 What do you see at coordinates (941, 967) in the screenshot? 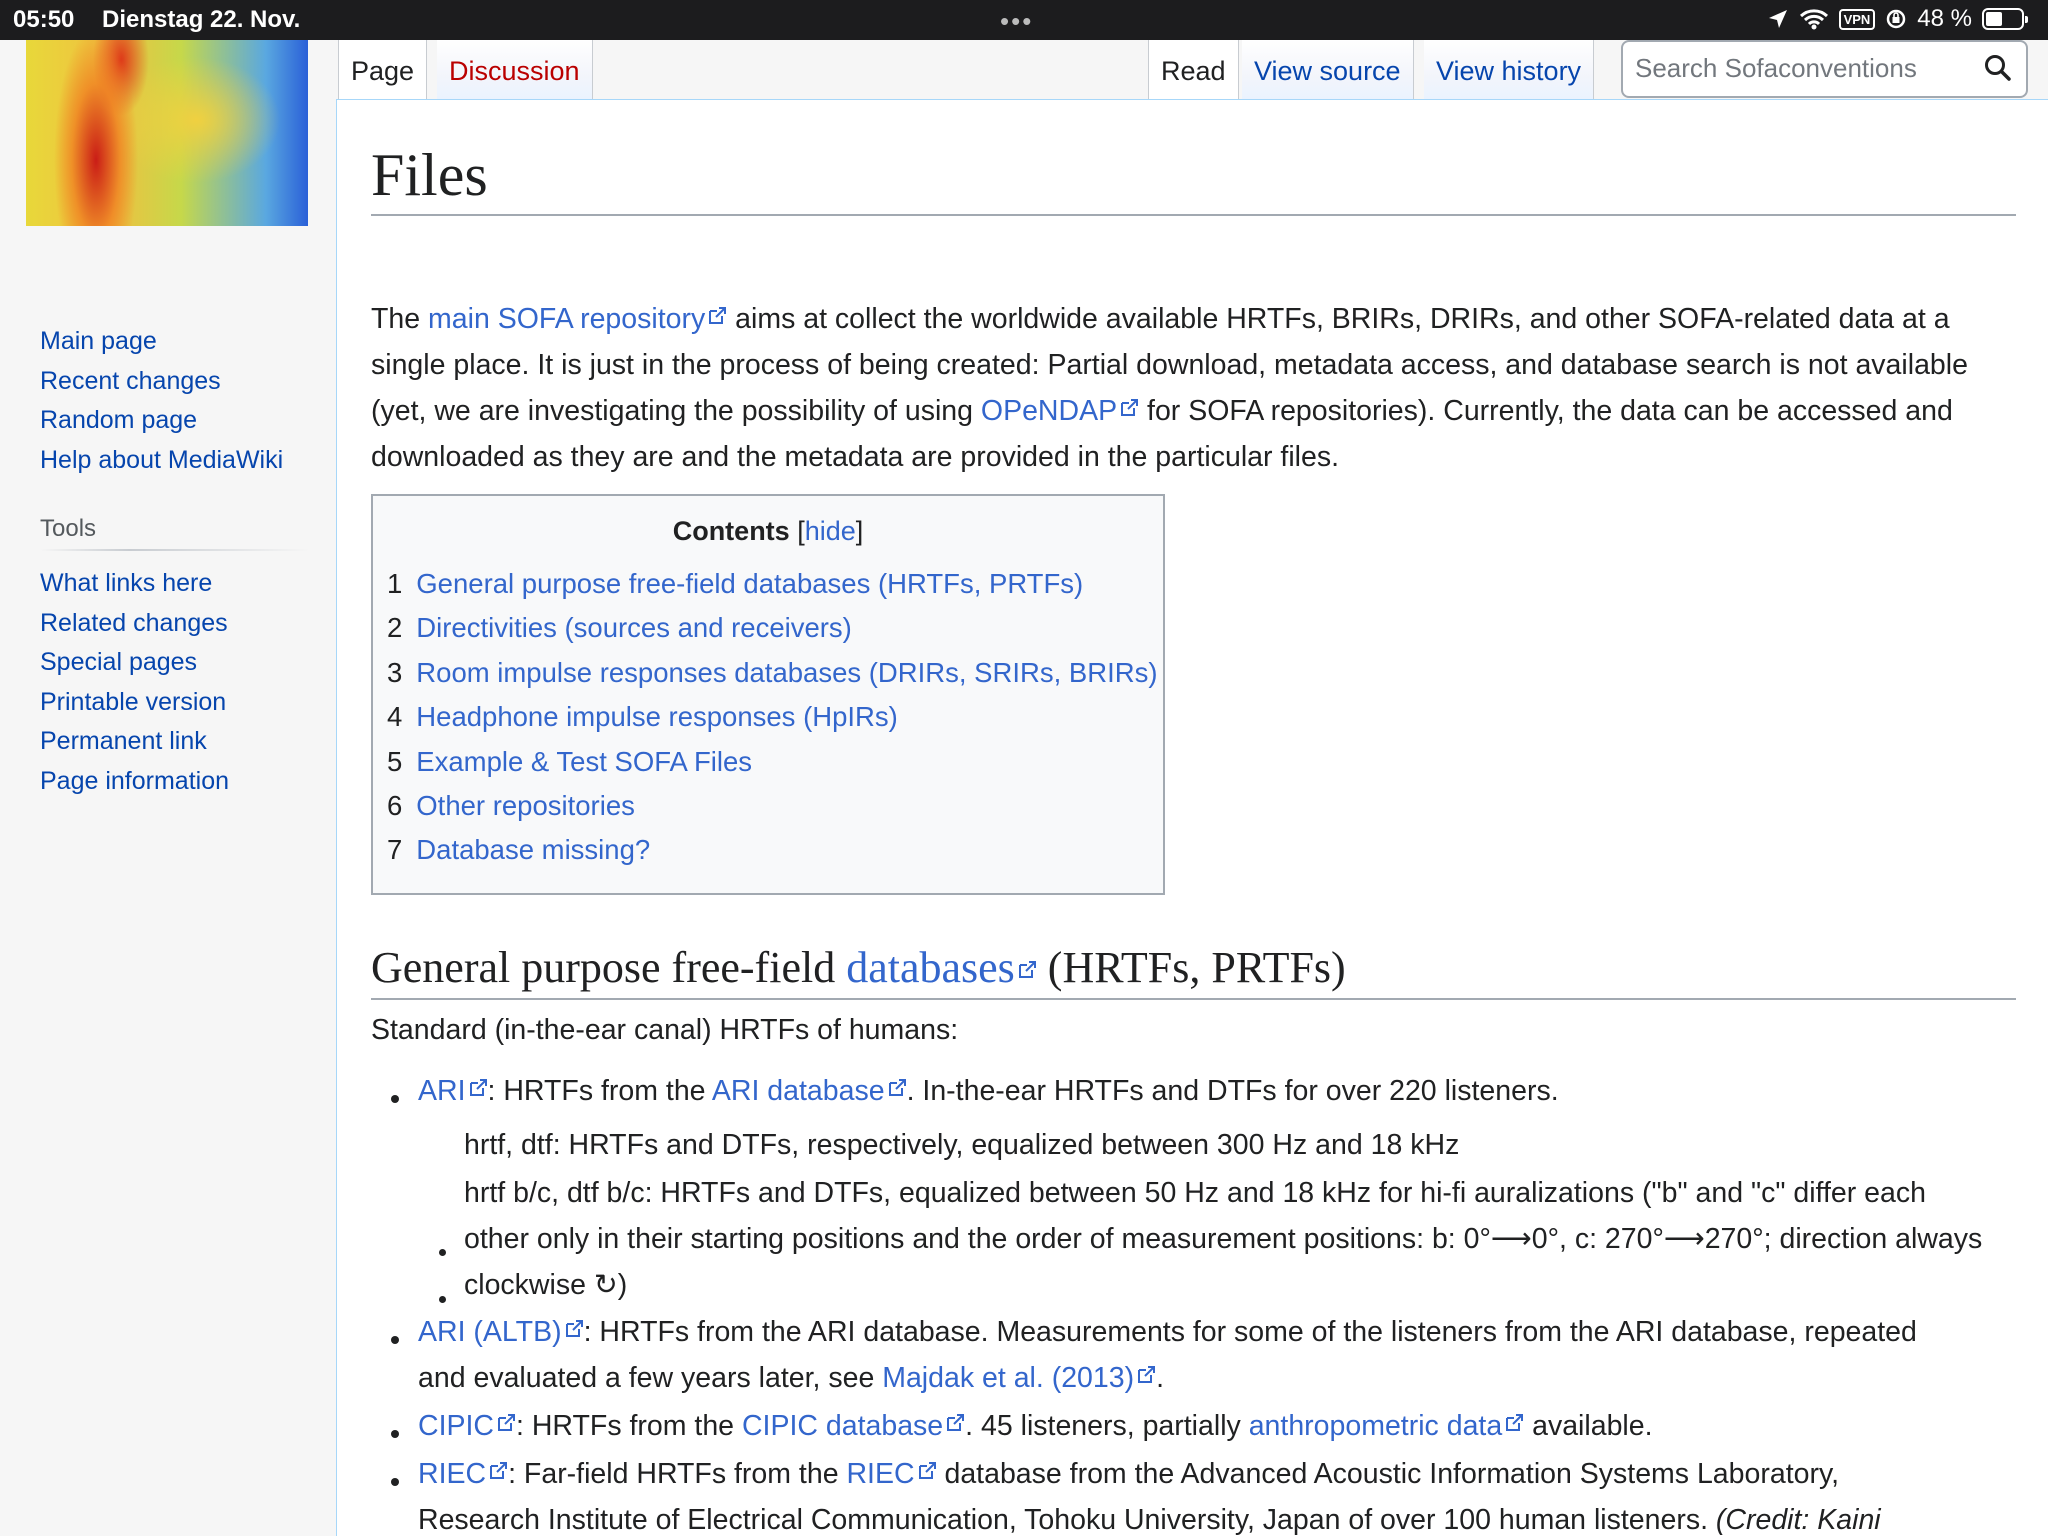
I see `databases-link: databases` at bounding box center [941, 967].